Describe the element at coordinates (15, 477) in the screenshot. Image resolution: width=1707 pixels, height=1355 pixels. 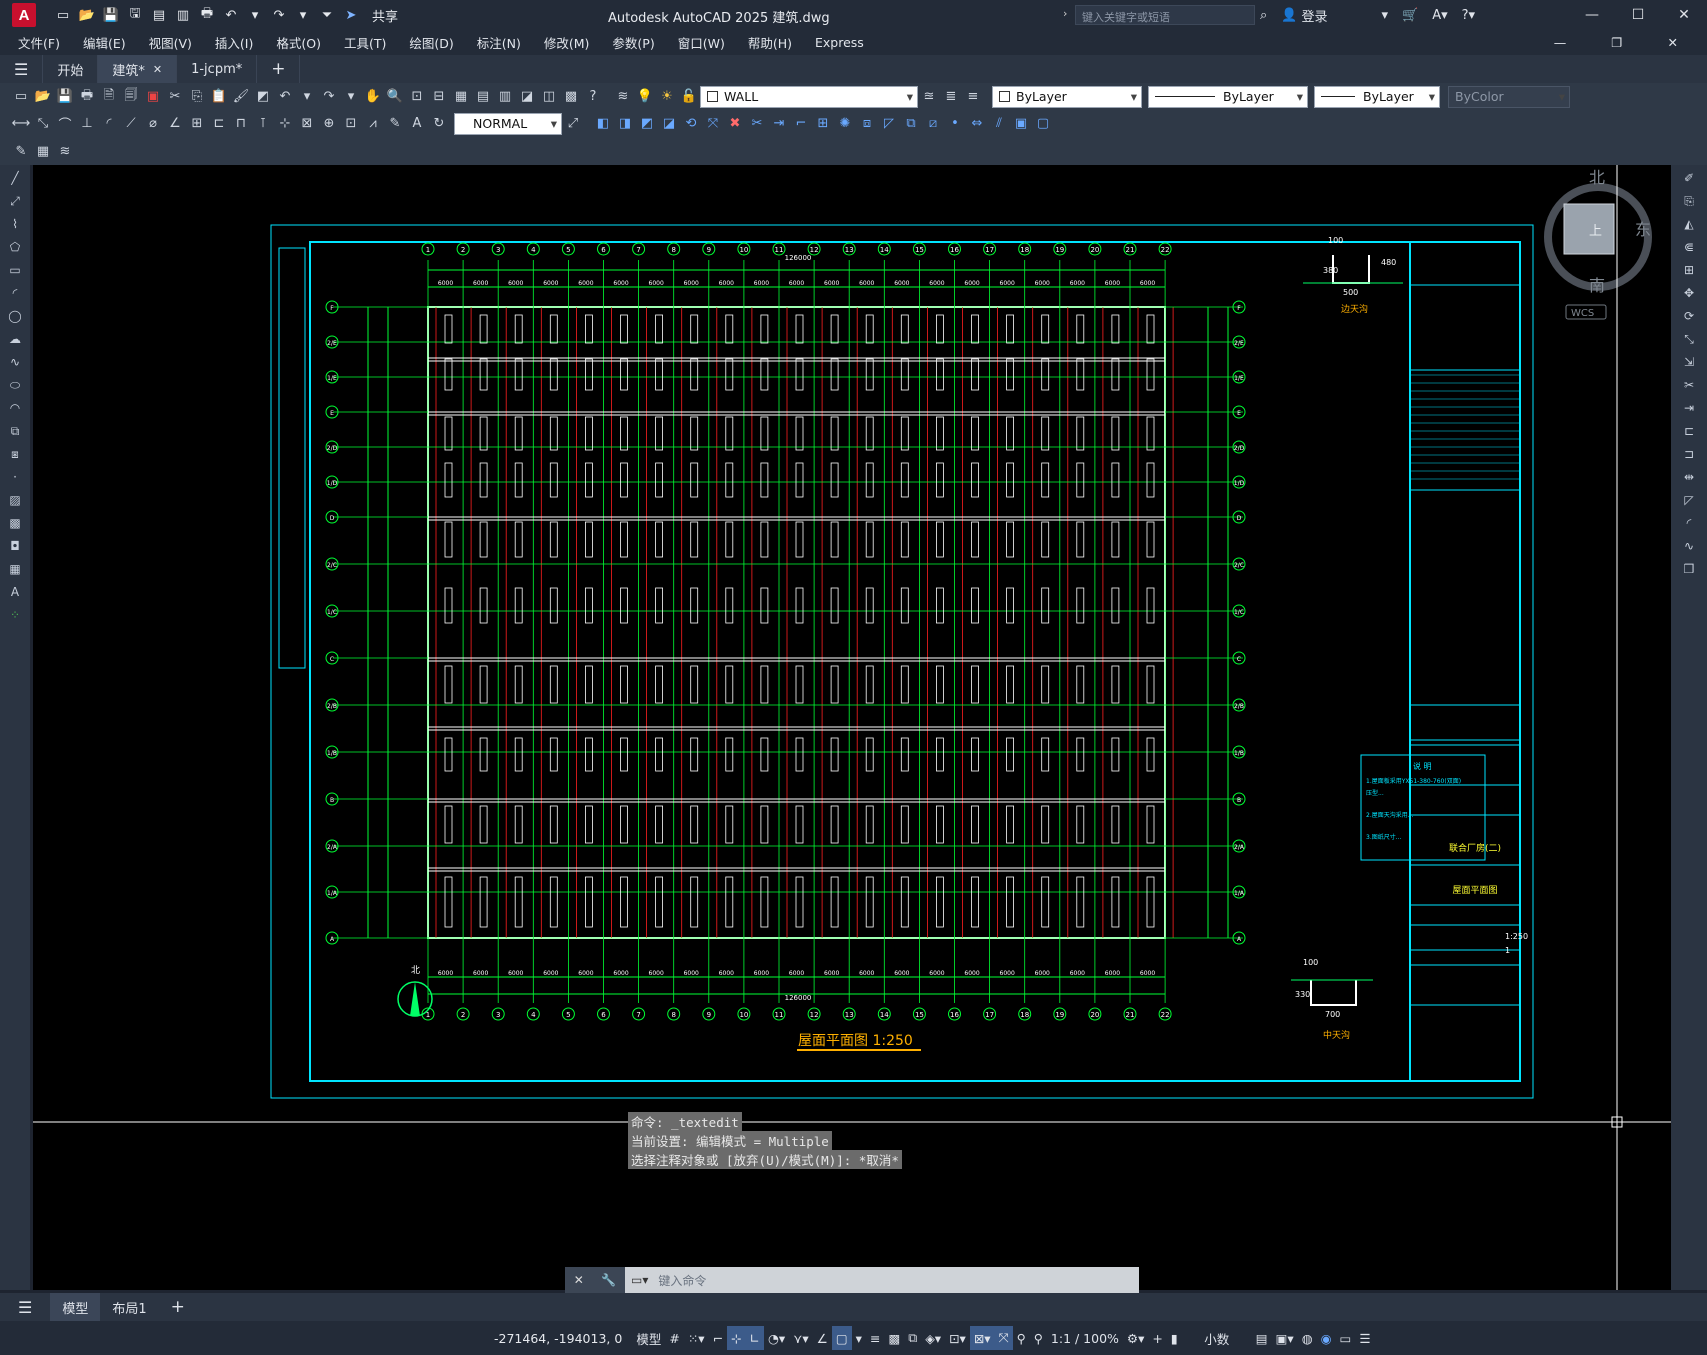
I see `point-icon: ·` at that location.